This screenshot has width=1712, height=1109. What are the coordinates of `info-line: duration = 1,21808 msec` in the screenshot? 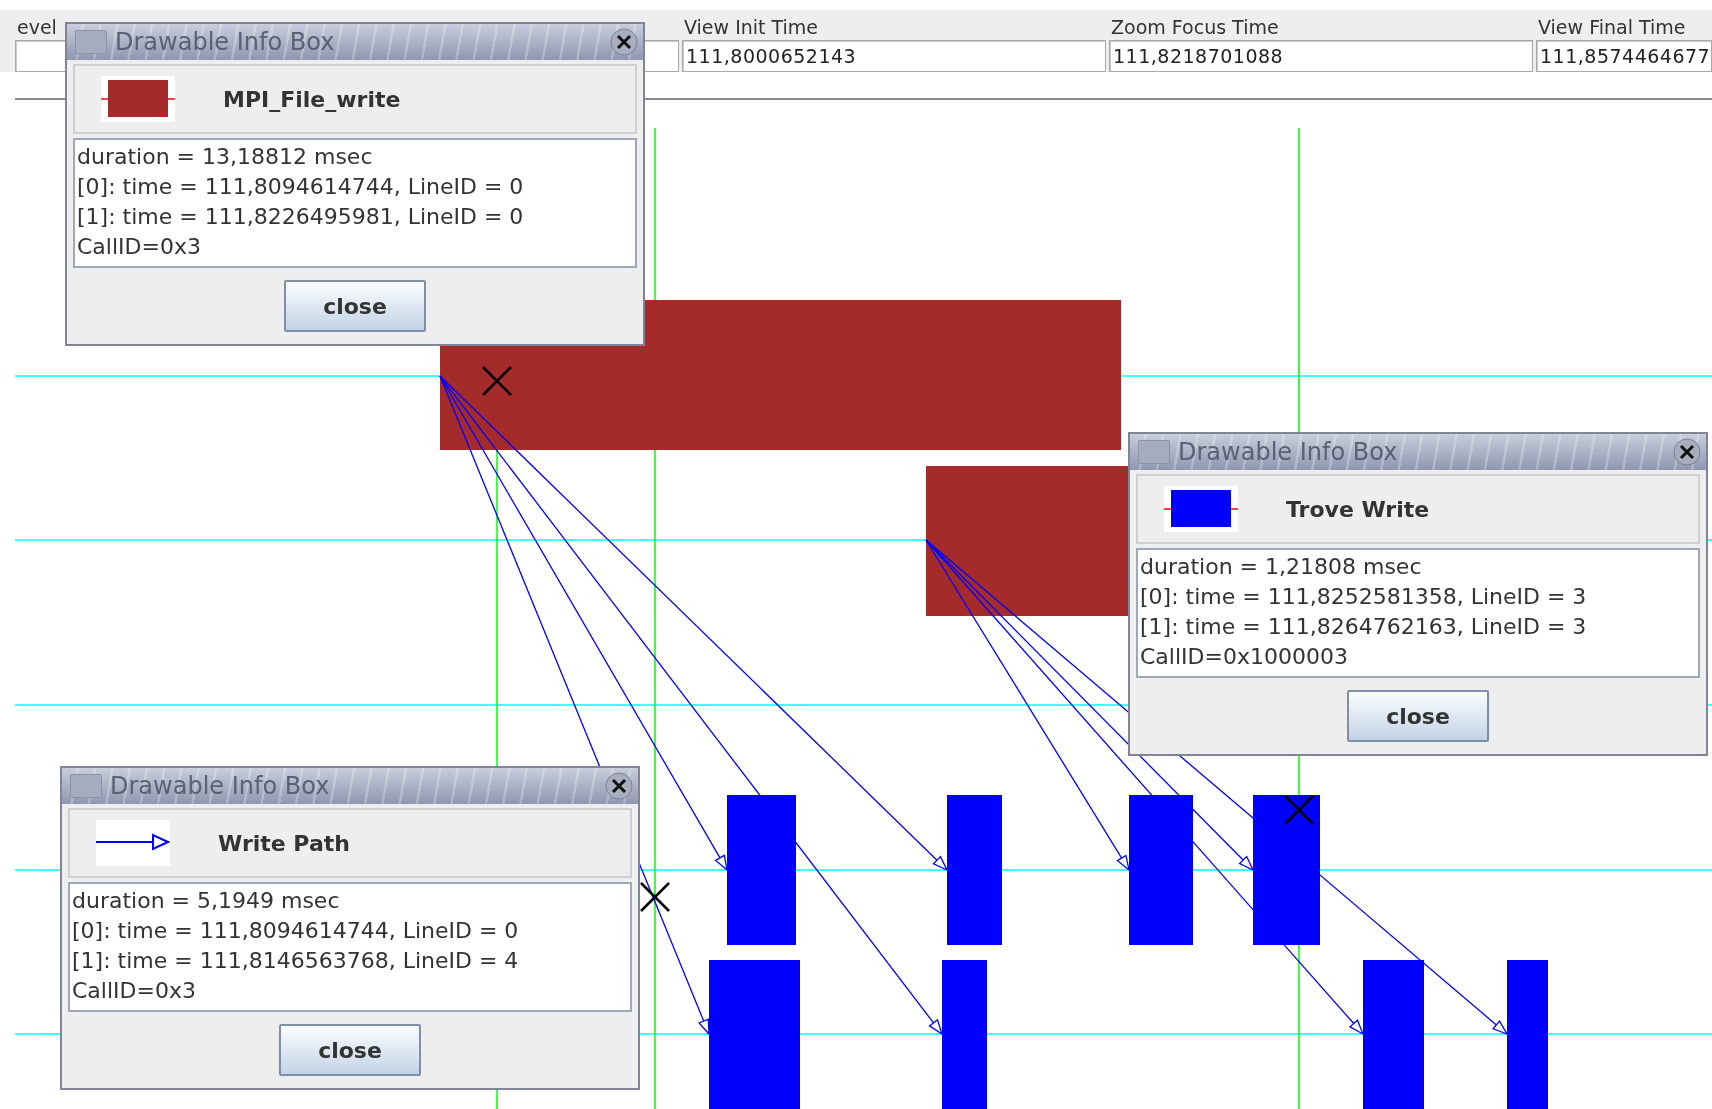 It's located at (1281, 567).